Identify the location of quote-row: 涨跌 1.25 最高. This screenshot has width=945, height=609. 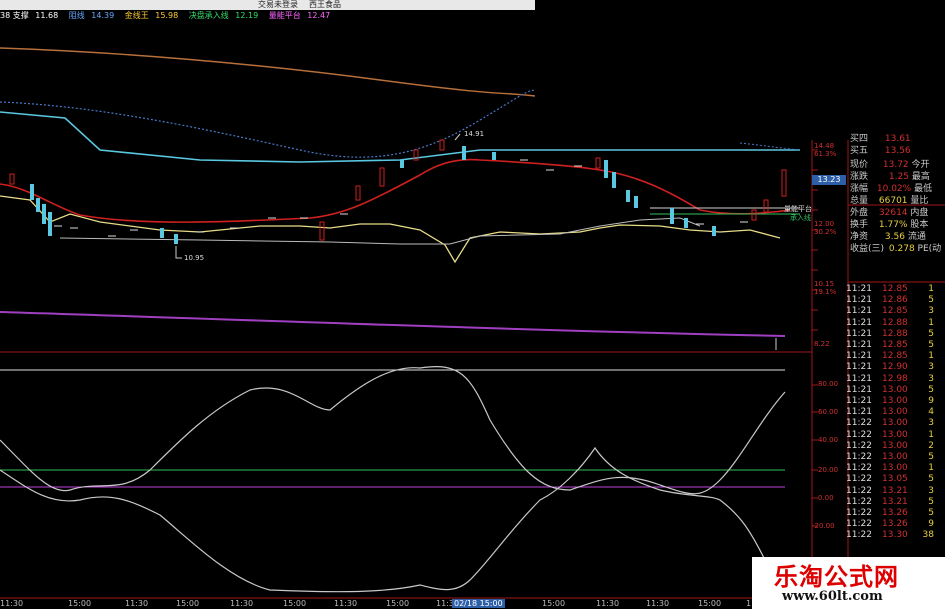
(890, 177).